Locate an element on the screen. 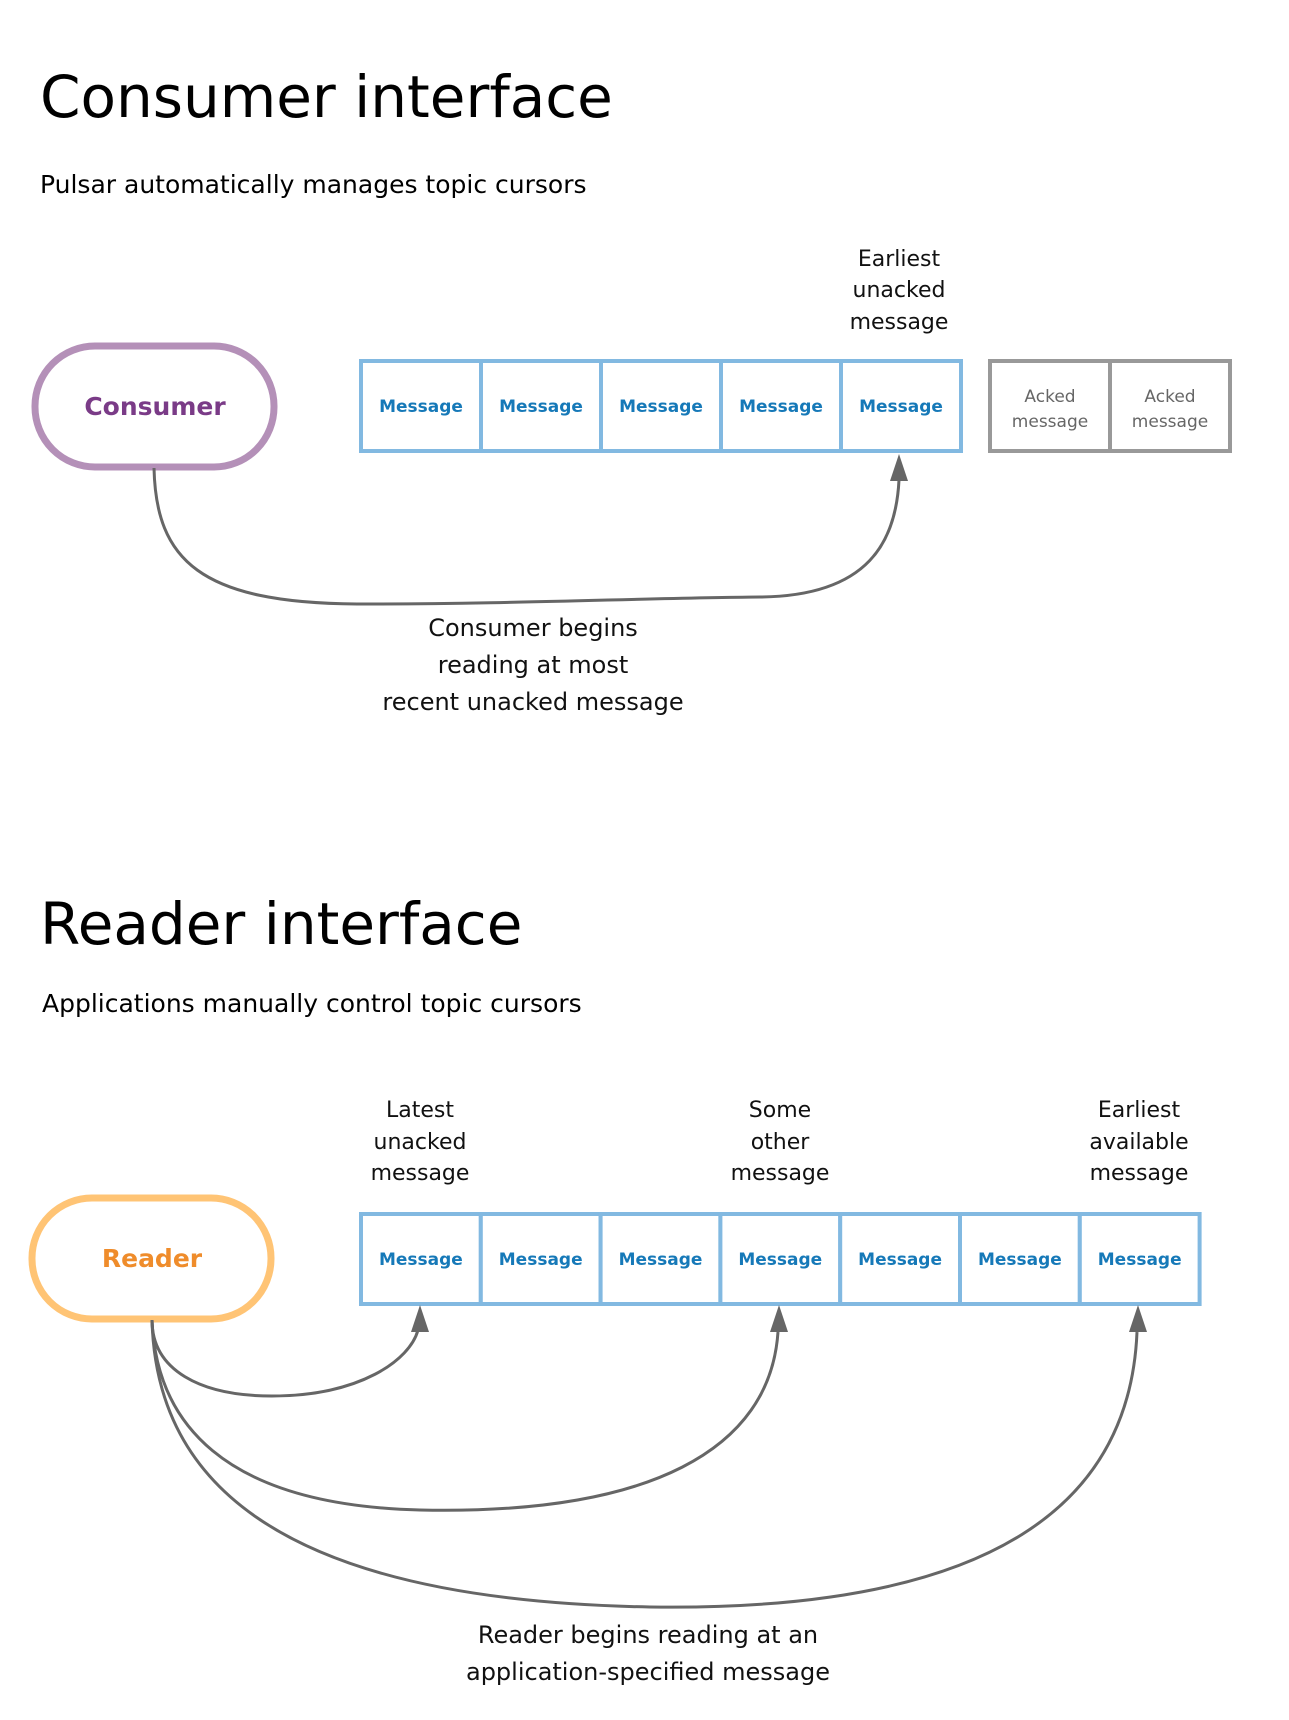  reader-node: Reader is located at coordinates (151, 1258).